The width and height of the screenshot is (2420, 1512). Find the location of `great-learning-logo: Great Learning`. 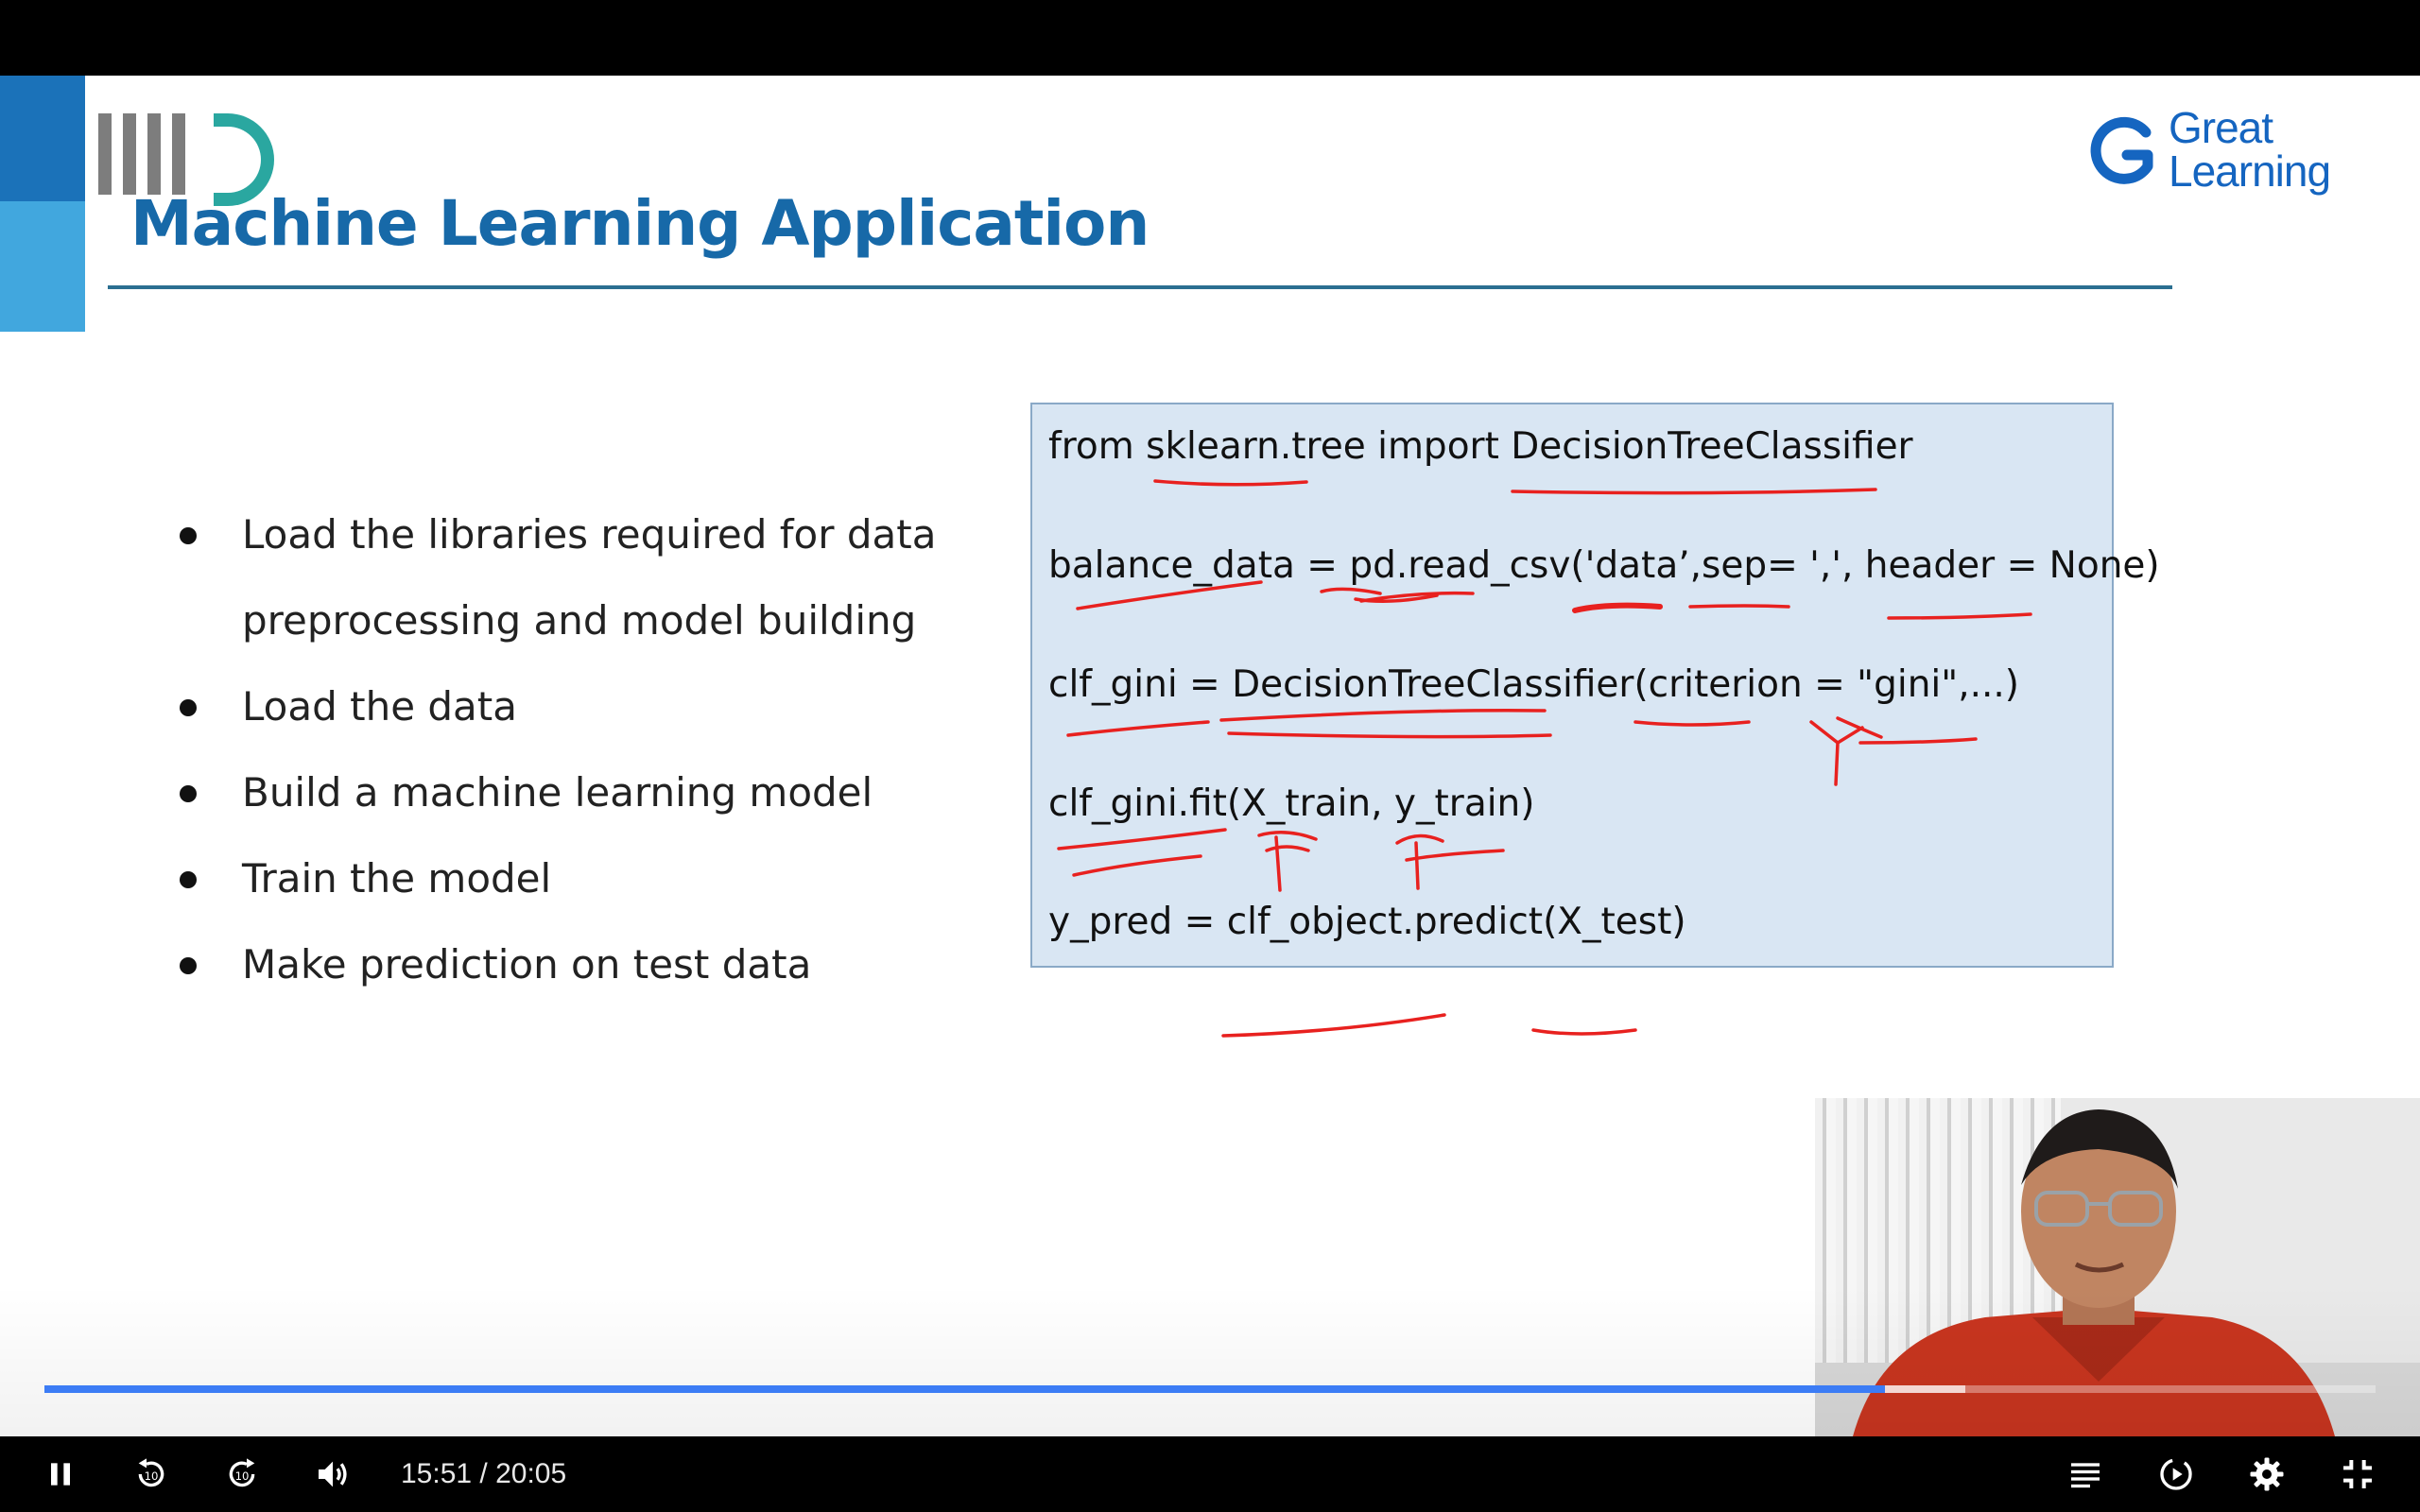

great-learning-logo: Great Learning is located at coordinates (2231, 151).